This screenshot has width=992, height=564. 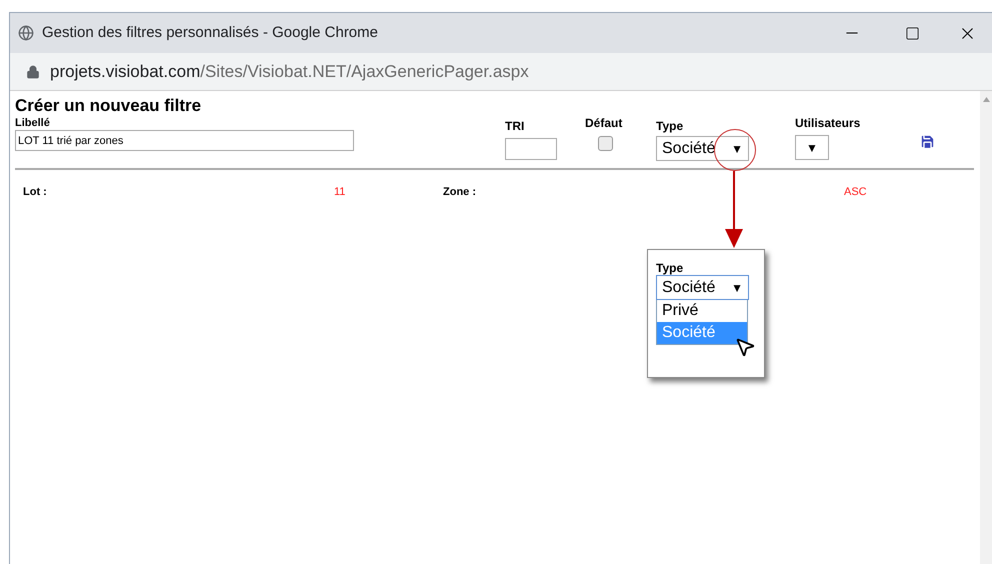 I want to click on default-checkbox, so click(x=605, y=143).